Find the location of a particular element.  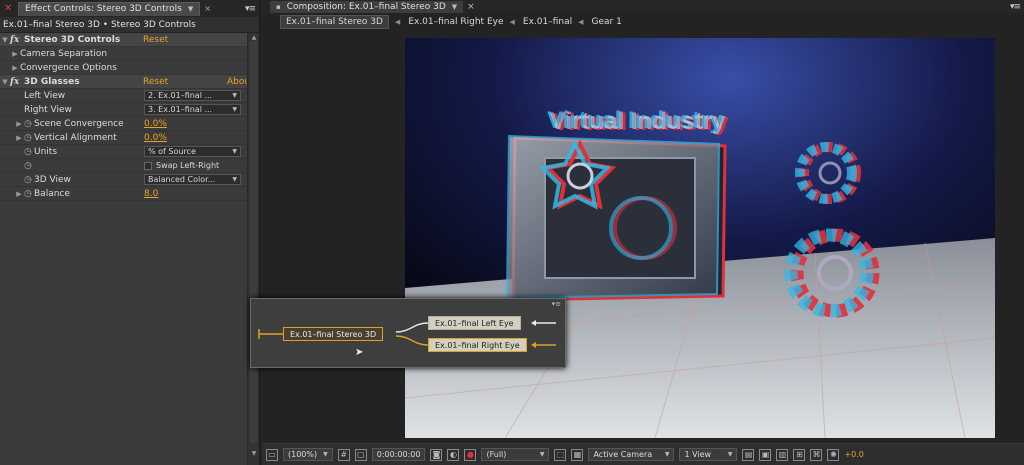

transparency-grid-icon: ▦ is located at coordinates (577, 454).